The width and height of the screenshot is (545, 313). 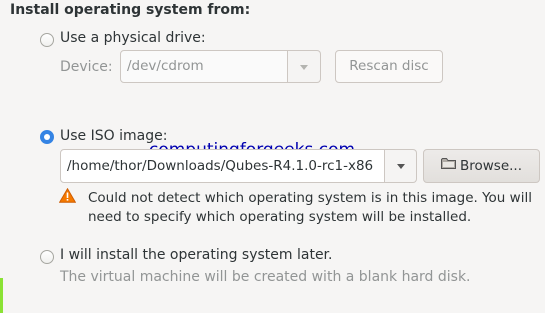 What do you see at coordinates (204, 66) in the screenshot?
I see `device-combo-entry: /dev/cdrom` at bounding box center [204, 66].